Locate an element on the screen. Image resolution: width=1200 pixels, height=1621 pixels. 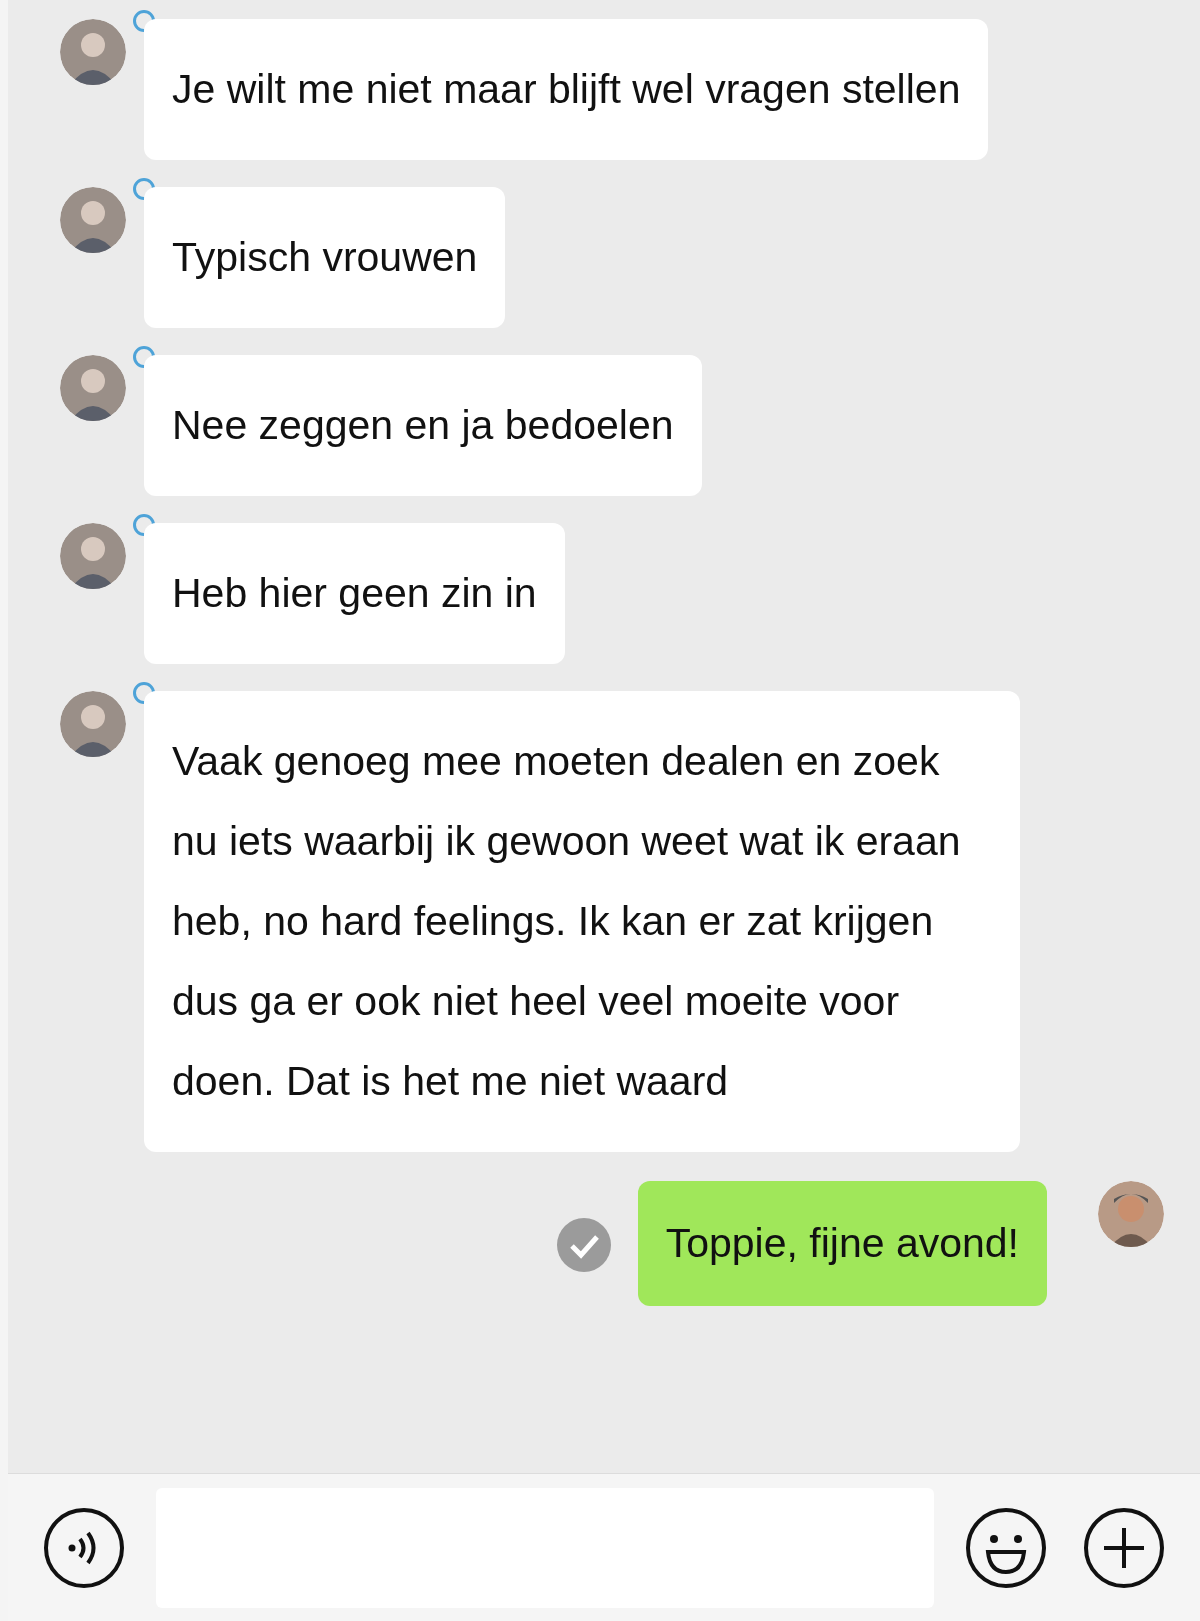
message-bubble: Heb hier geen zin in is located at coordinates (354, 593).